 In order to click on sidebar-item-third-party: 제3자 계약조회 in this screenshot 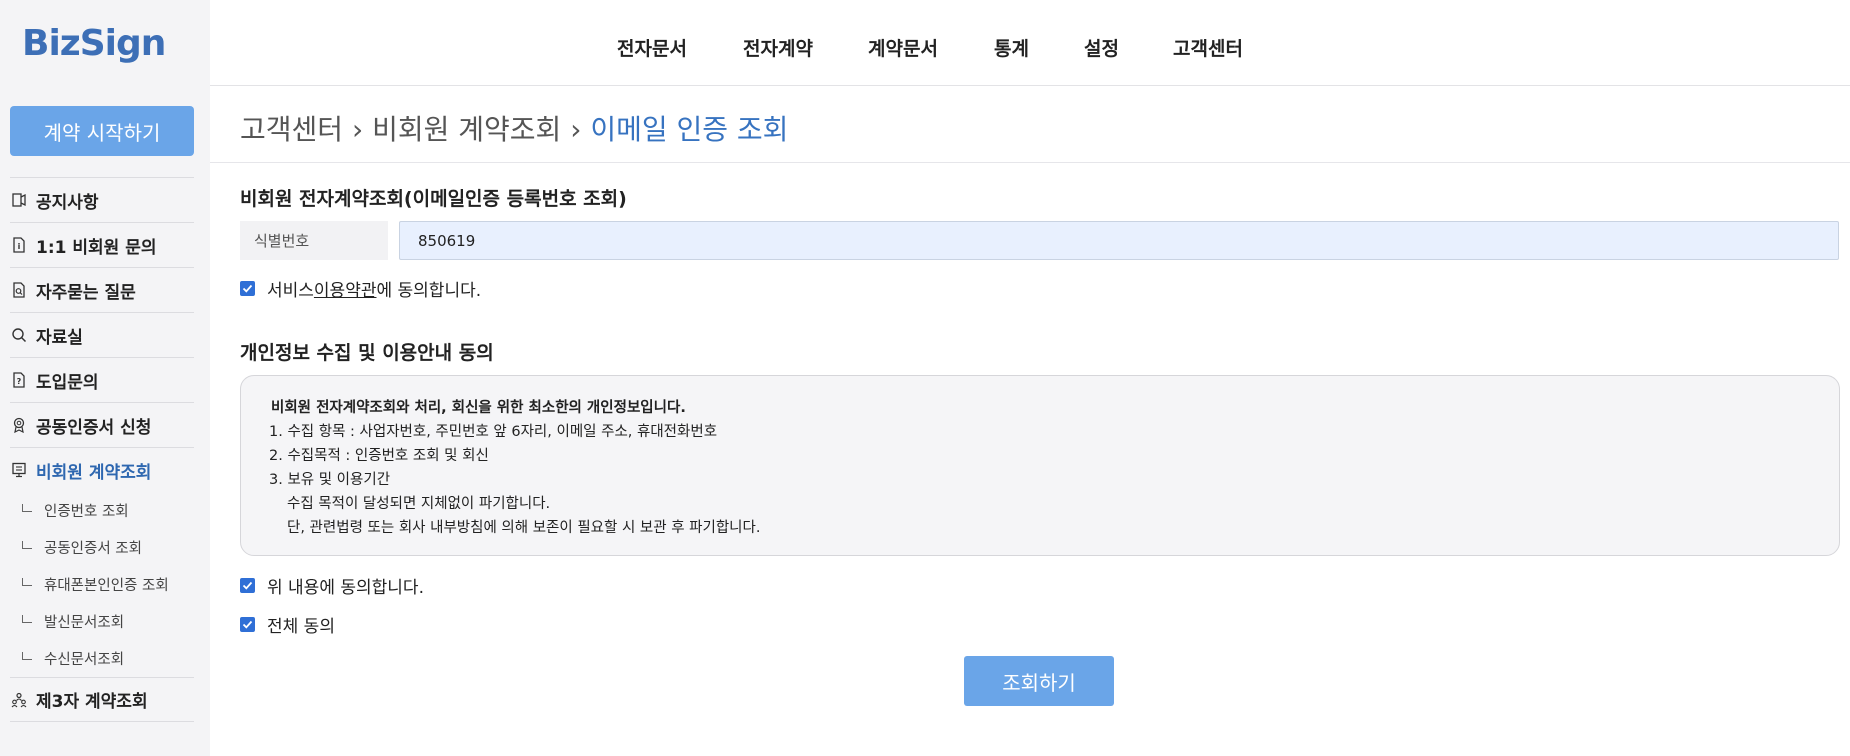, I will do `click(102, 699)`.